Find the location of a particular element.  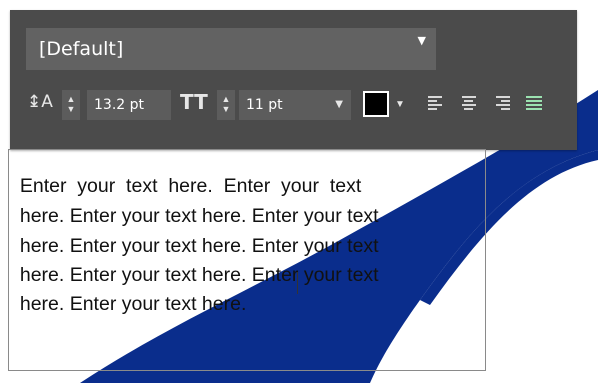

format-controls-row: ↨A ▲ ▼ 13.2 pt TT ▲ ▼ 11 pt ▼ ▼ is located at coordinates (293, 105).